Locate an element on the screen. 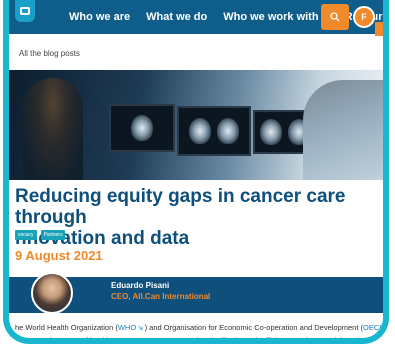 Image resolution: width=395 pixels, height=348 pixels. search-icon is located at coordinates (335, 17).